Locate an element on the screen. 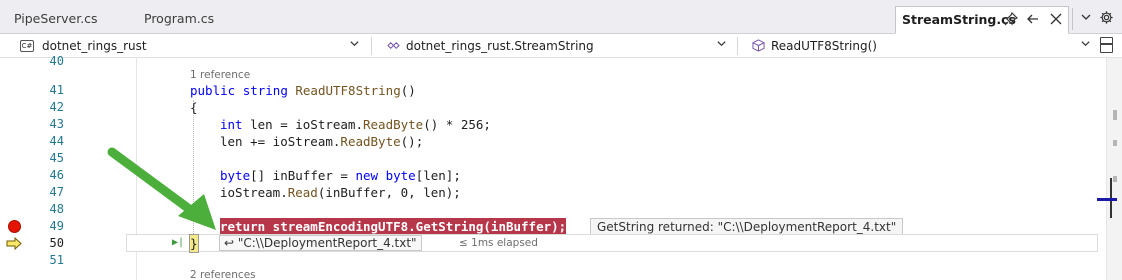 The width and height of the screenshot is (1122, 280). code-line: 43 int len = ioStream.ReadByte() * 256; is located at coordinates (553, 124).